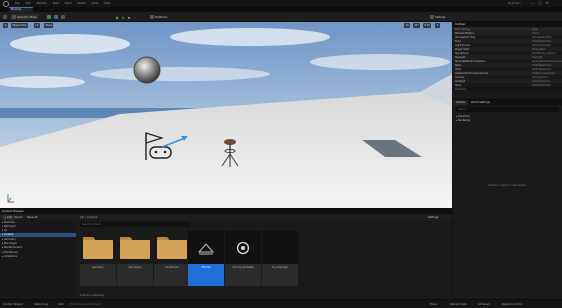 Image resolution: width=562 pixels, height=308 pixels. I want to click on console-input: Enter Console Command, so click(85, 304).